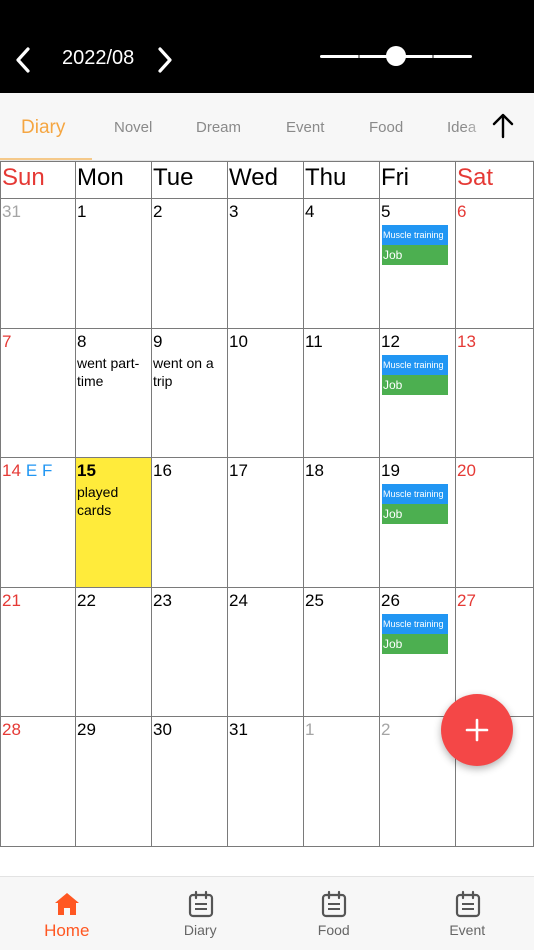 Image resolution: width=534 pixels, height=950 pixels. Describe the element at coordinates (162, 730) in the screenshot. I see `day-number: 30` at that location.